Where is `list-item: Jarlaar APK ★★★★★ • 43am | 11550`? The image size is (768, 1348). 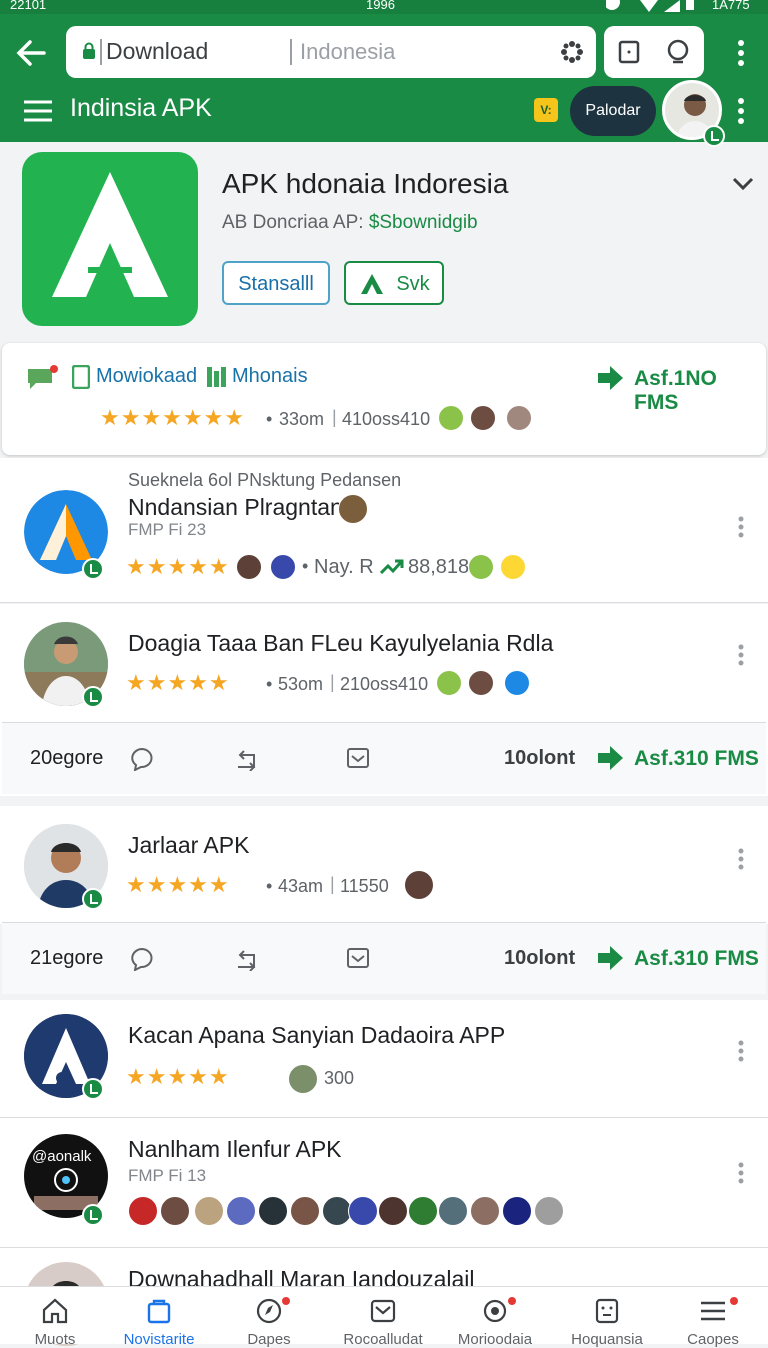
list-item: Jarlaar APK ★★★★★ • 43am | 11550 is located at coordinates (384, 865).